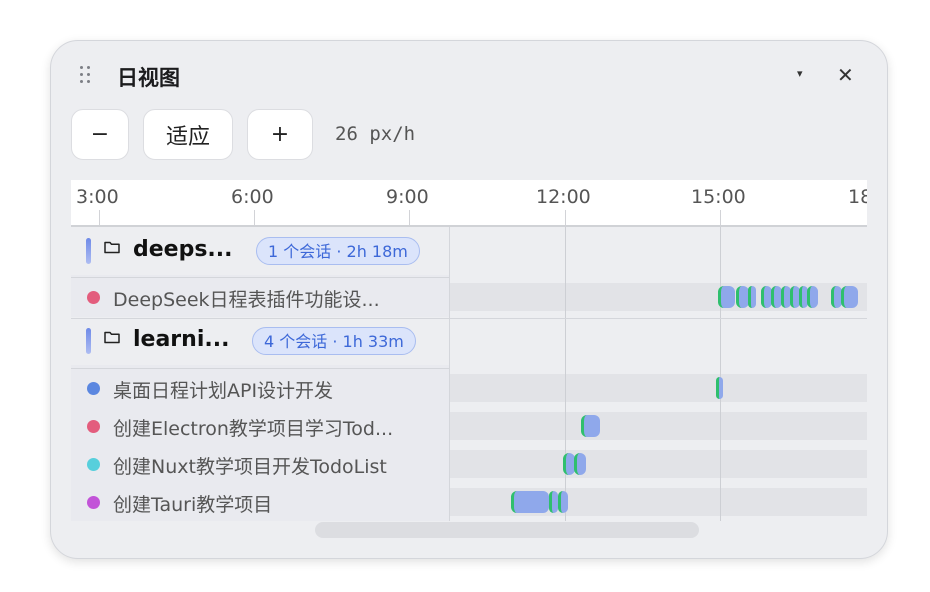 The height and width of the screenshot is (592, 930). Describe the element at coordinates (469, 318) in the screenshot. I see `group-divider` at that location.